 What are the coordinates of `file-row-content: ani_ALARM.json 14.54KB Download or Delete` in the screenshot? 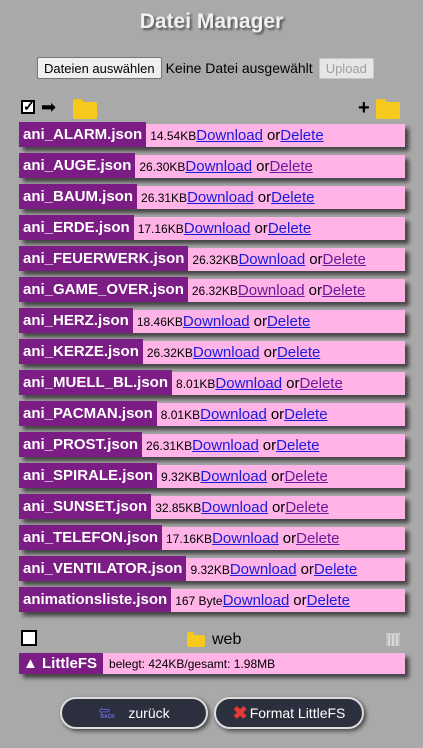 It's located at (212, 134).